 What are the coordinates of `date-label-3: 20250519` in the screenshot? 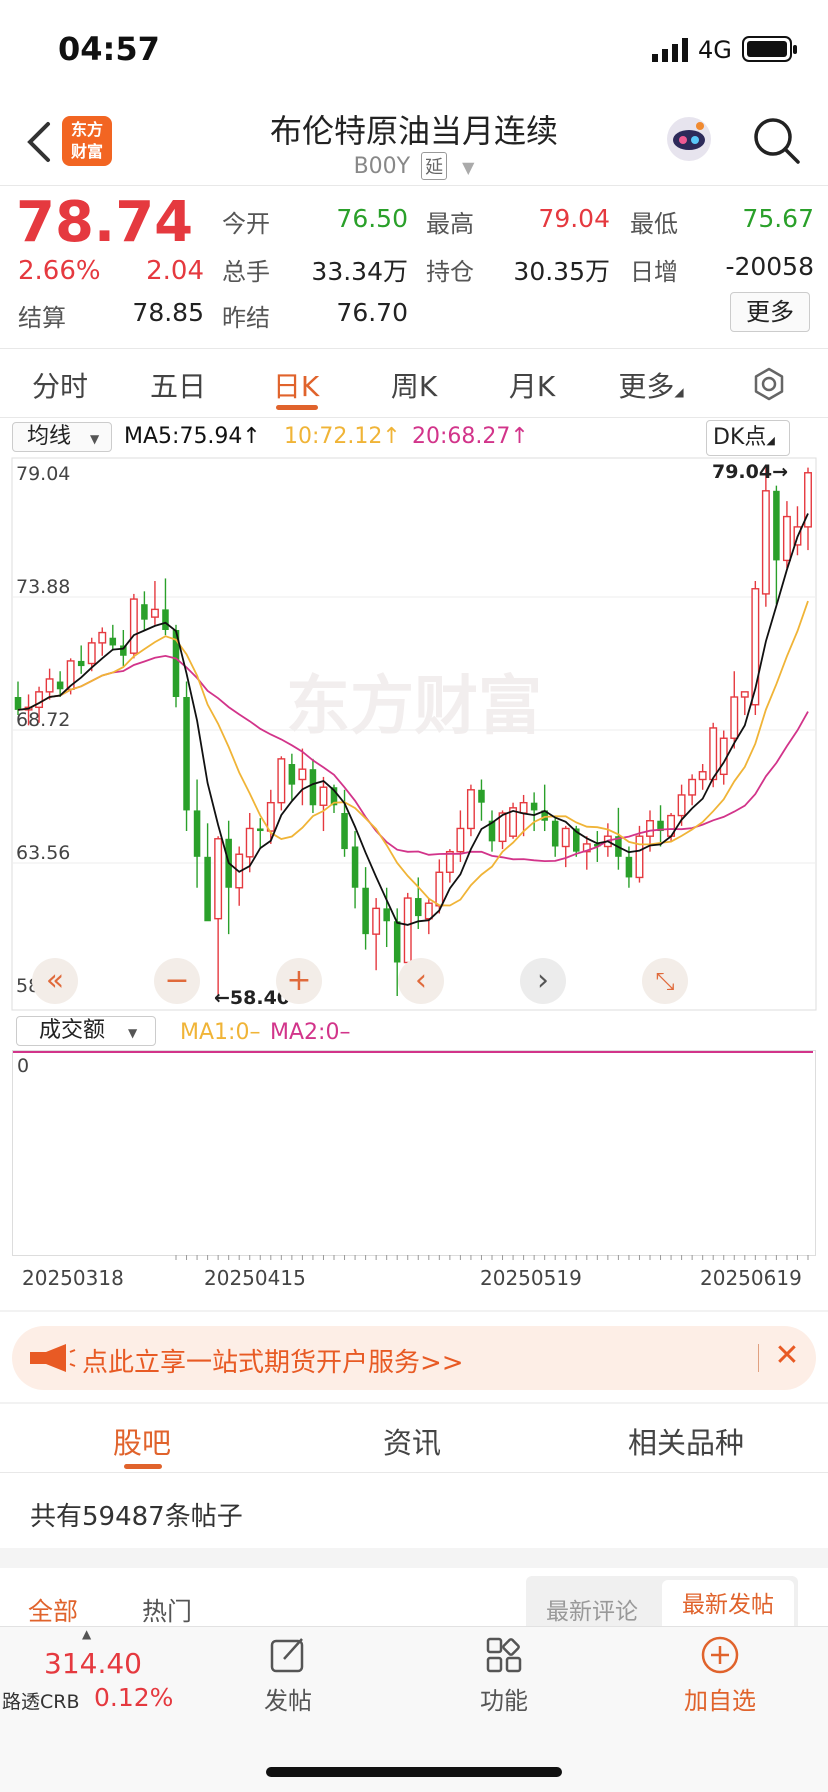 It's located at (531, 1278).